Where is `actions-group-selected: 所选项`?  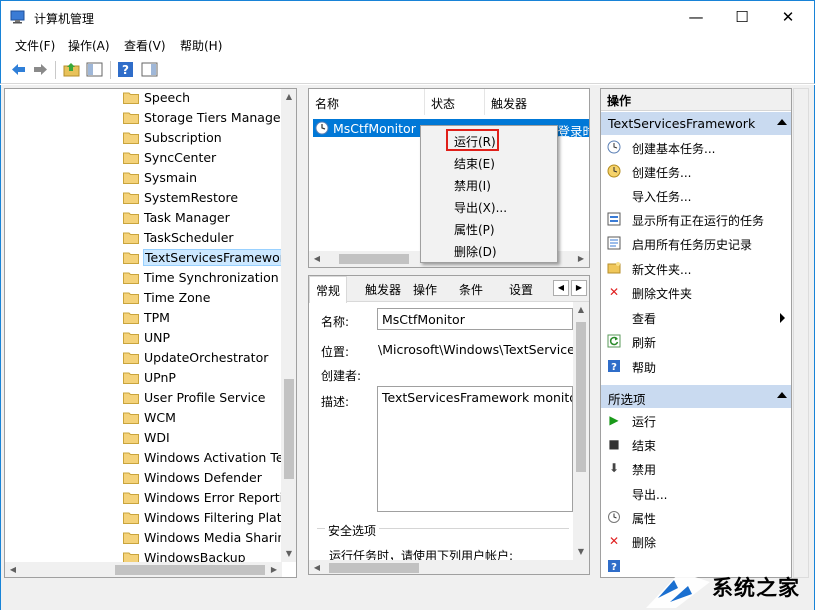
actions-group-selected: 所选项 is located at coordinates (696, 396).